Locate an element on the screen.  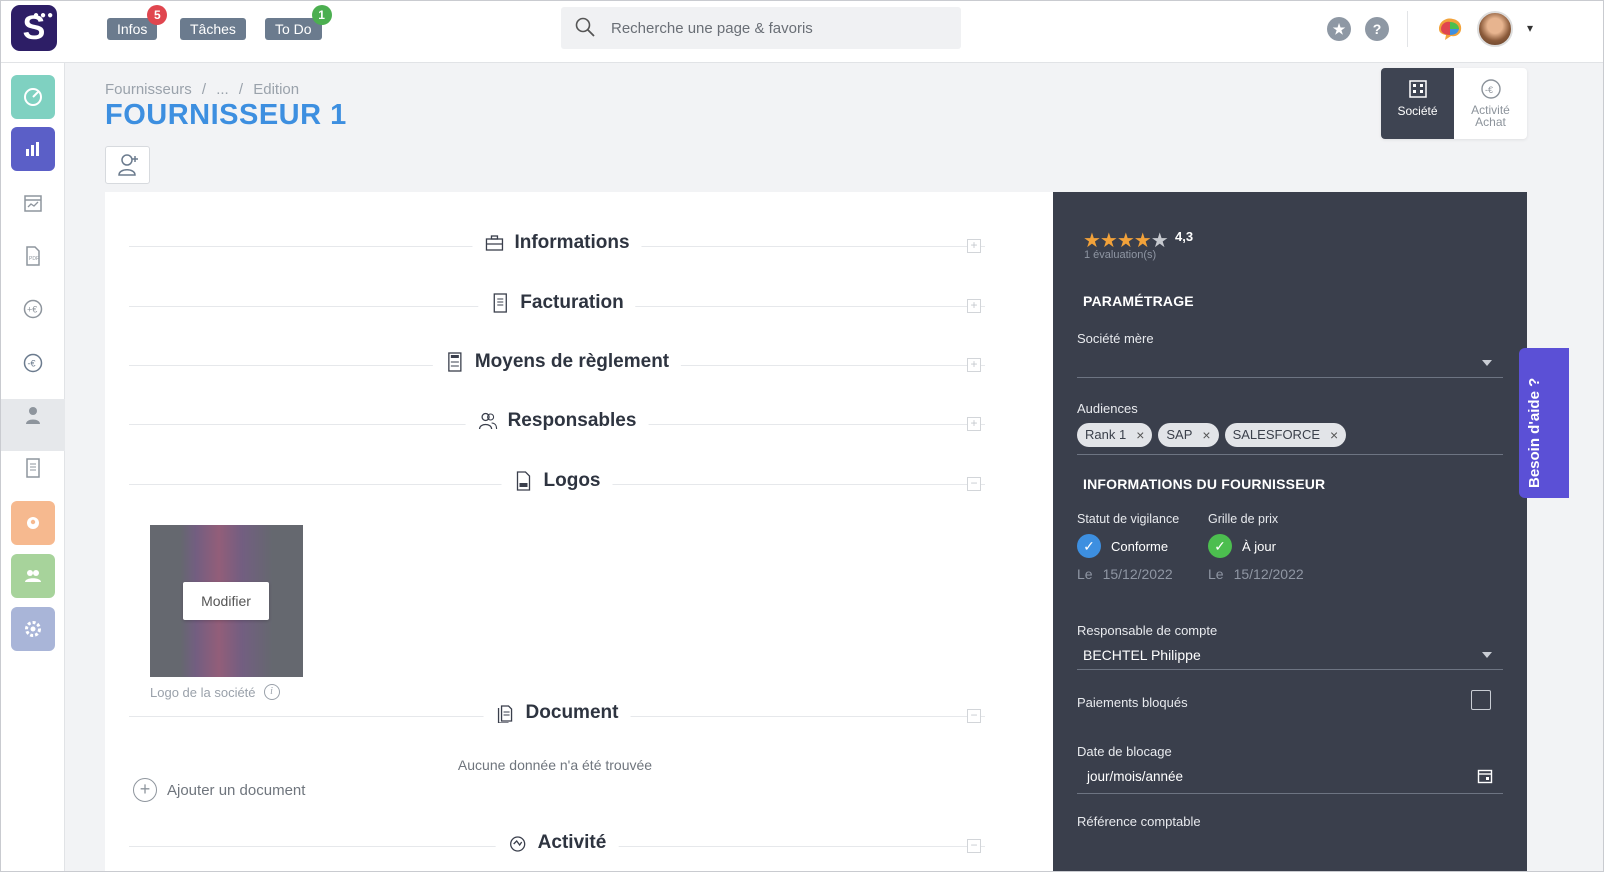
section-header: Logos is located at coordinates (557, 481).